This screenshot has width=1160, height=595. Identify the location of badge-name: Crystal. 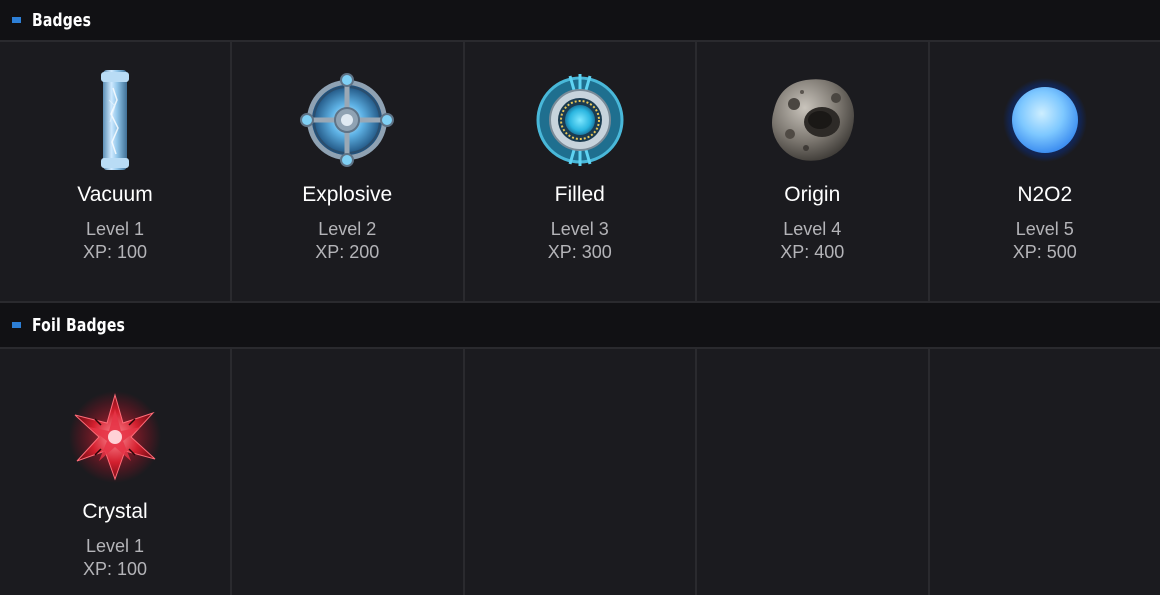
(115, 511).